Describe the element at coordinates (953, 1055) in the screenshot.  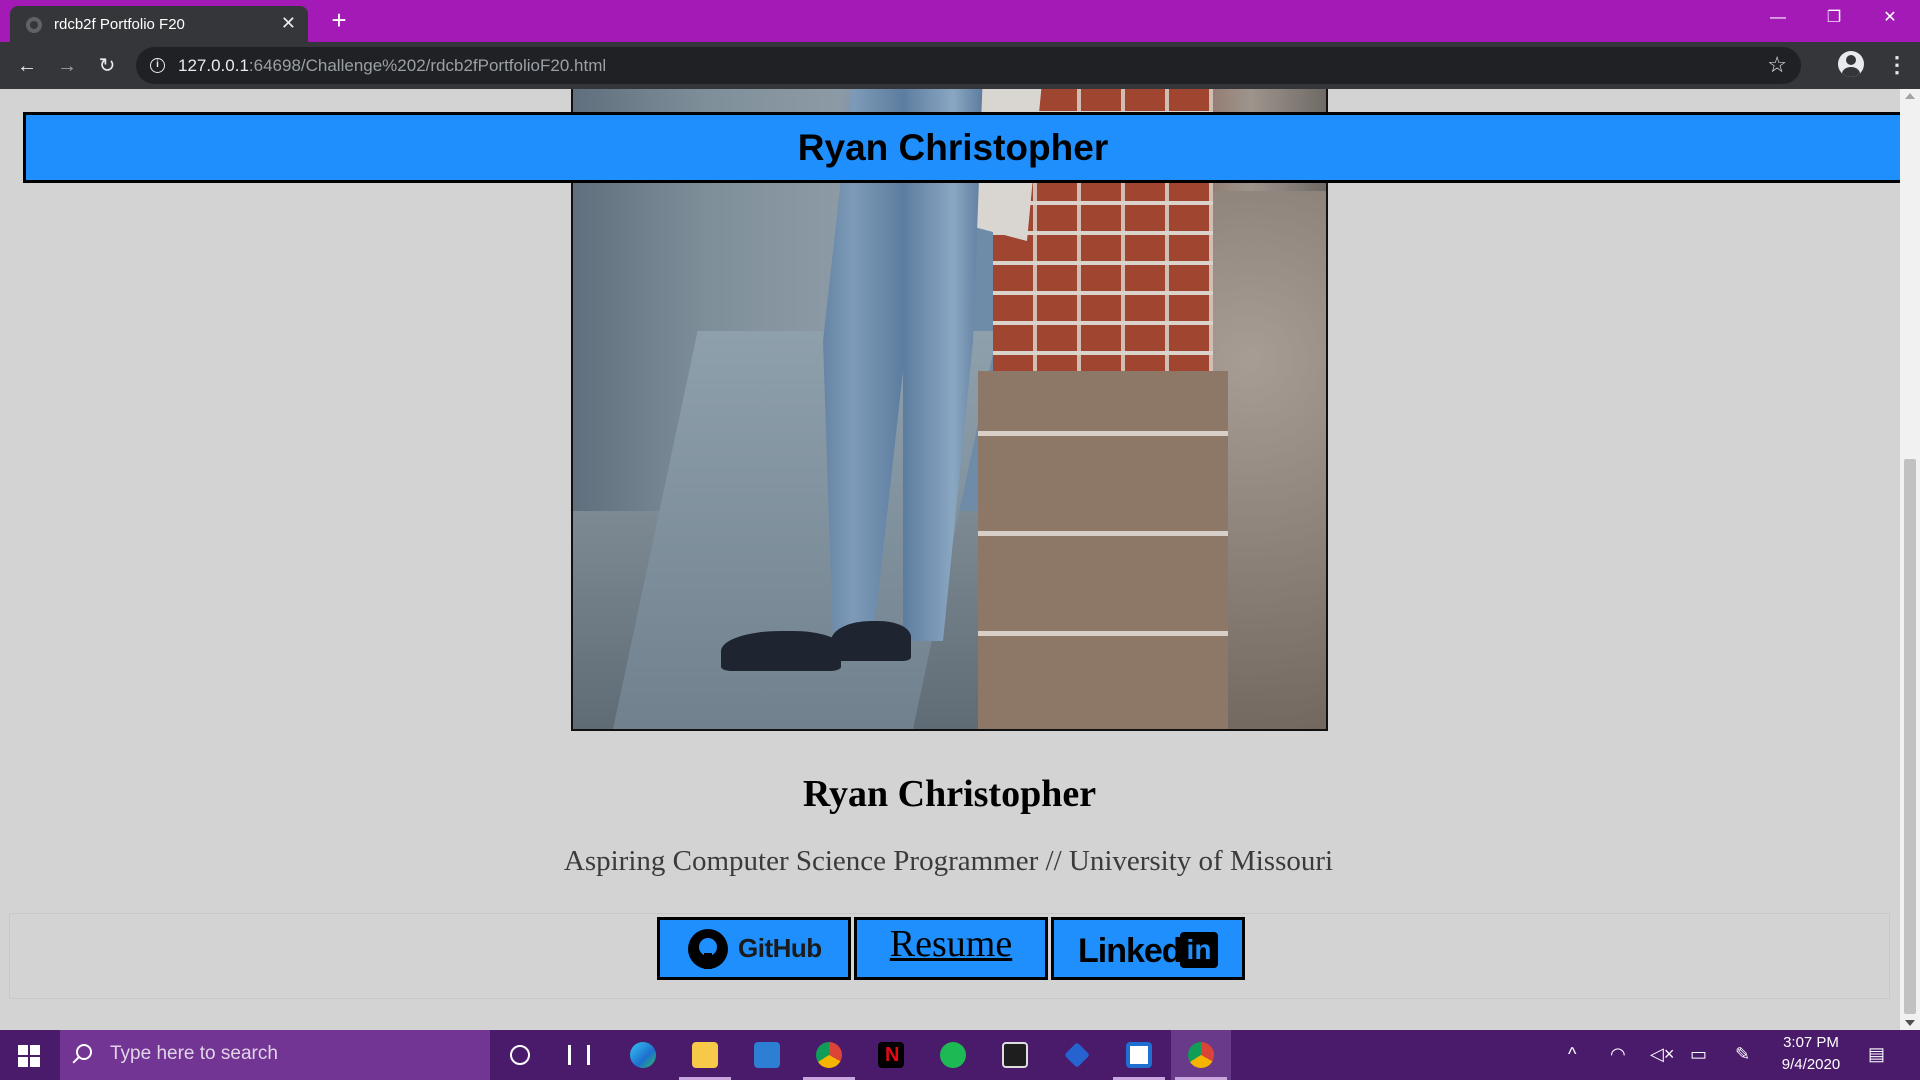
I see `spotify-icon` at that location.